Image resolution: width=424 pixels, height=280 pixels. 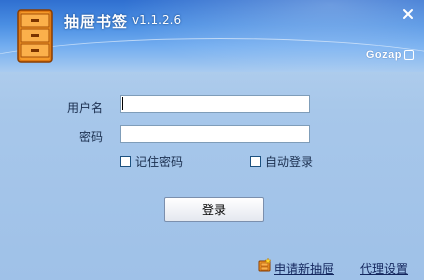 What do you see at coordinates (122, 103) in the screenshot?
I see `text-caret` at bounding box center [122, 103].